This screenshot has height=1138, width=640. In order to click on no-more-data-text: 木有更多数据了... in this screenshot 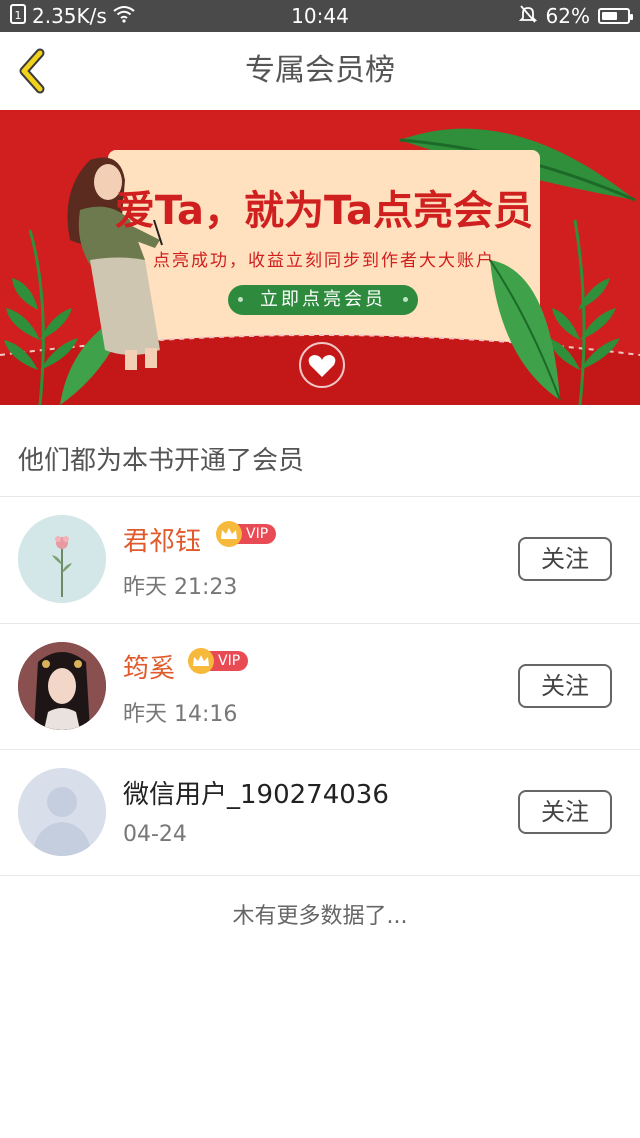, I will do `click(320, 916)`.